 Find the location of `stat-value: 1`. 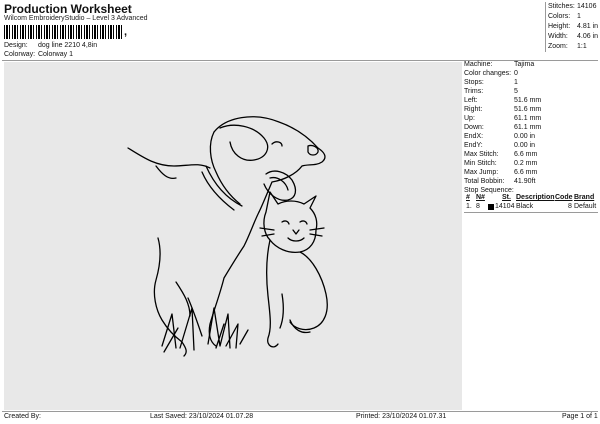

stat-value: 1 is located at coordinates (579, 16).